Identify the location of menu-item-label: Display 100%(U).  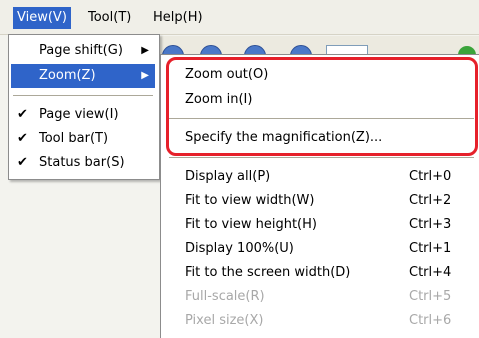
(239, 248).